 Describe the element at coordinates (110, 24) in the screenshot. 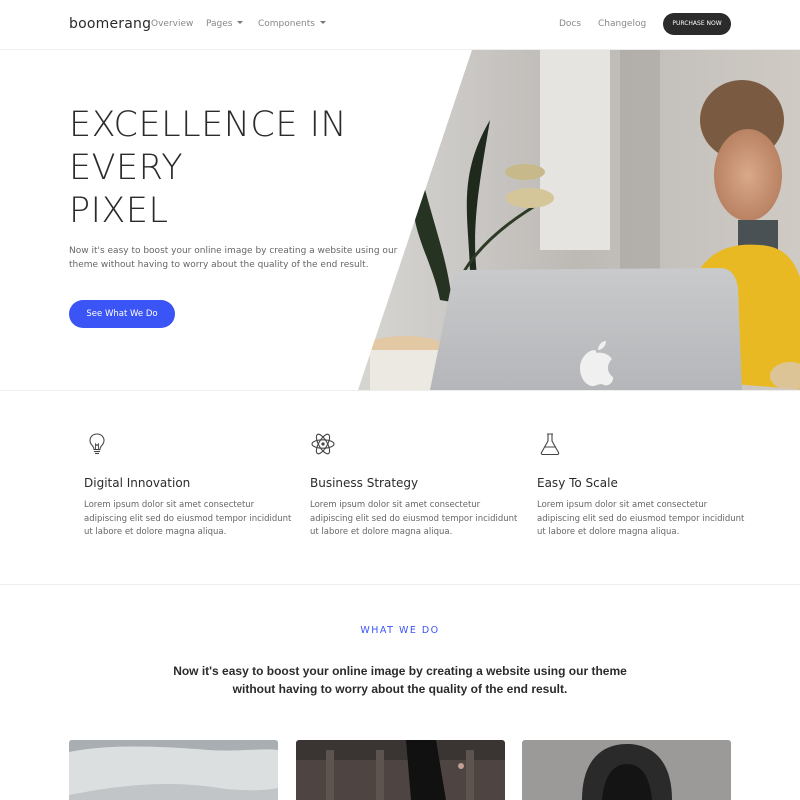

I see `brand-logo: boomerang` at that location.